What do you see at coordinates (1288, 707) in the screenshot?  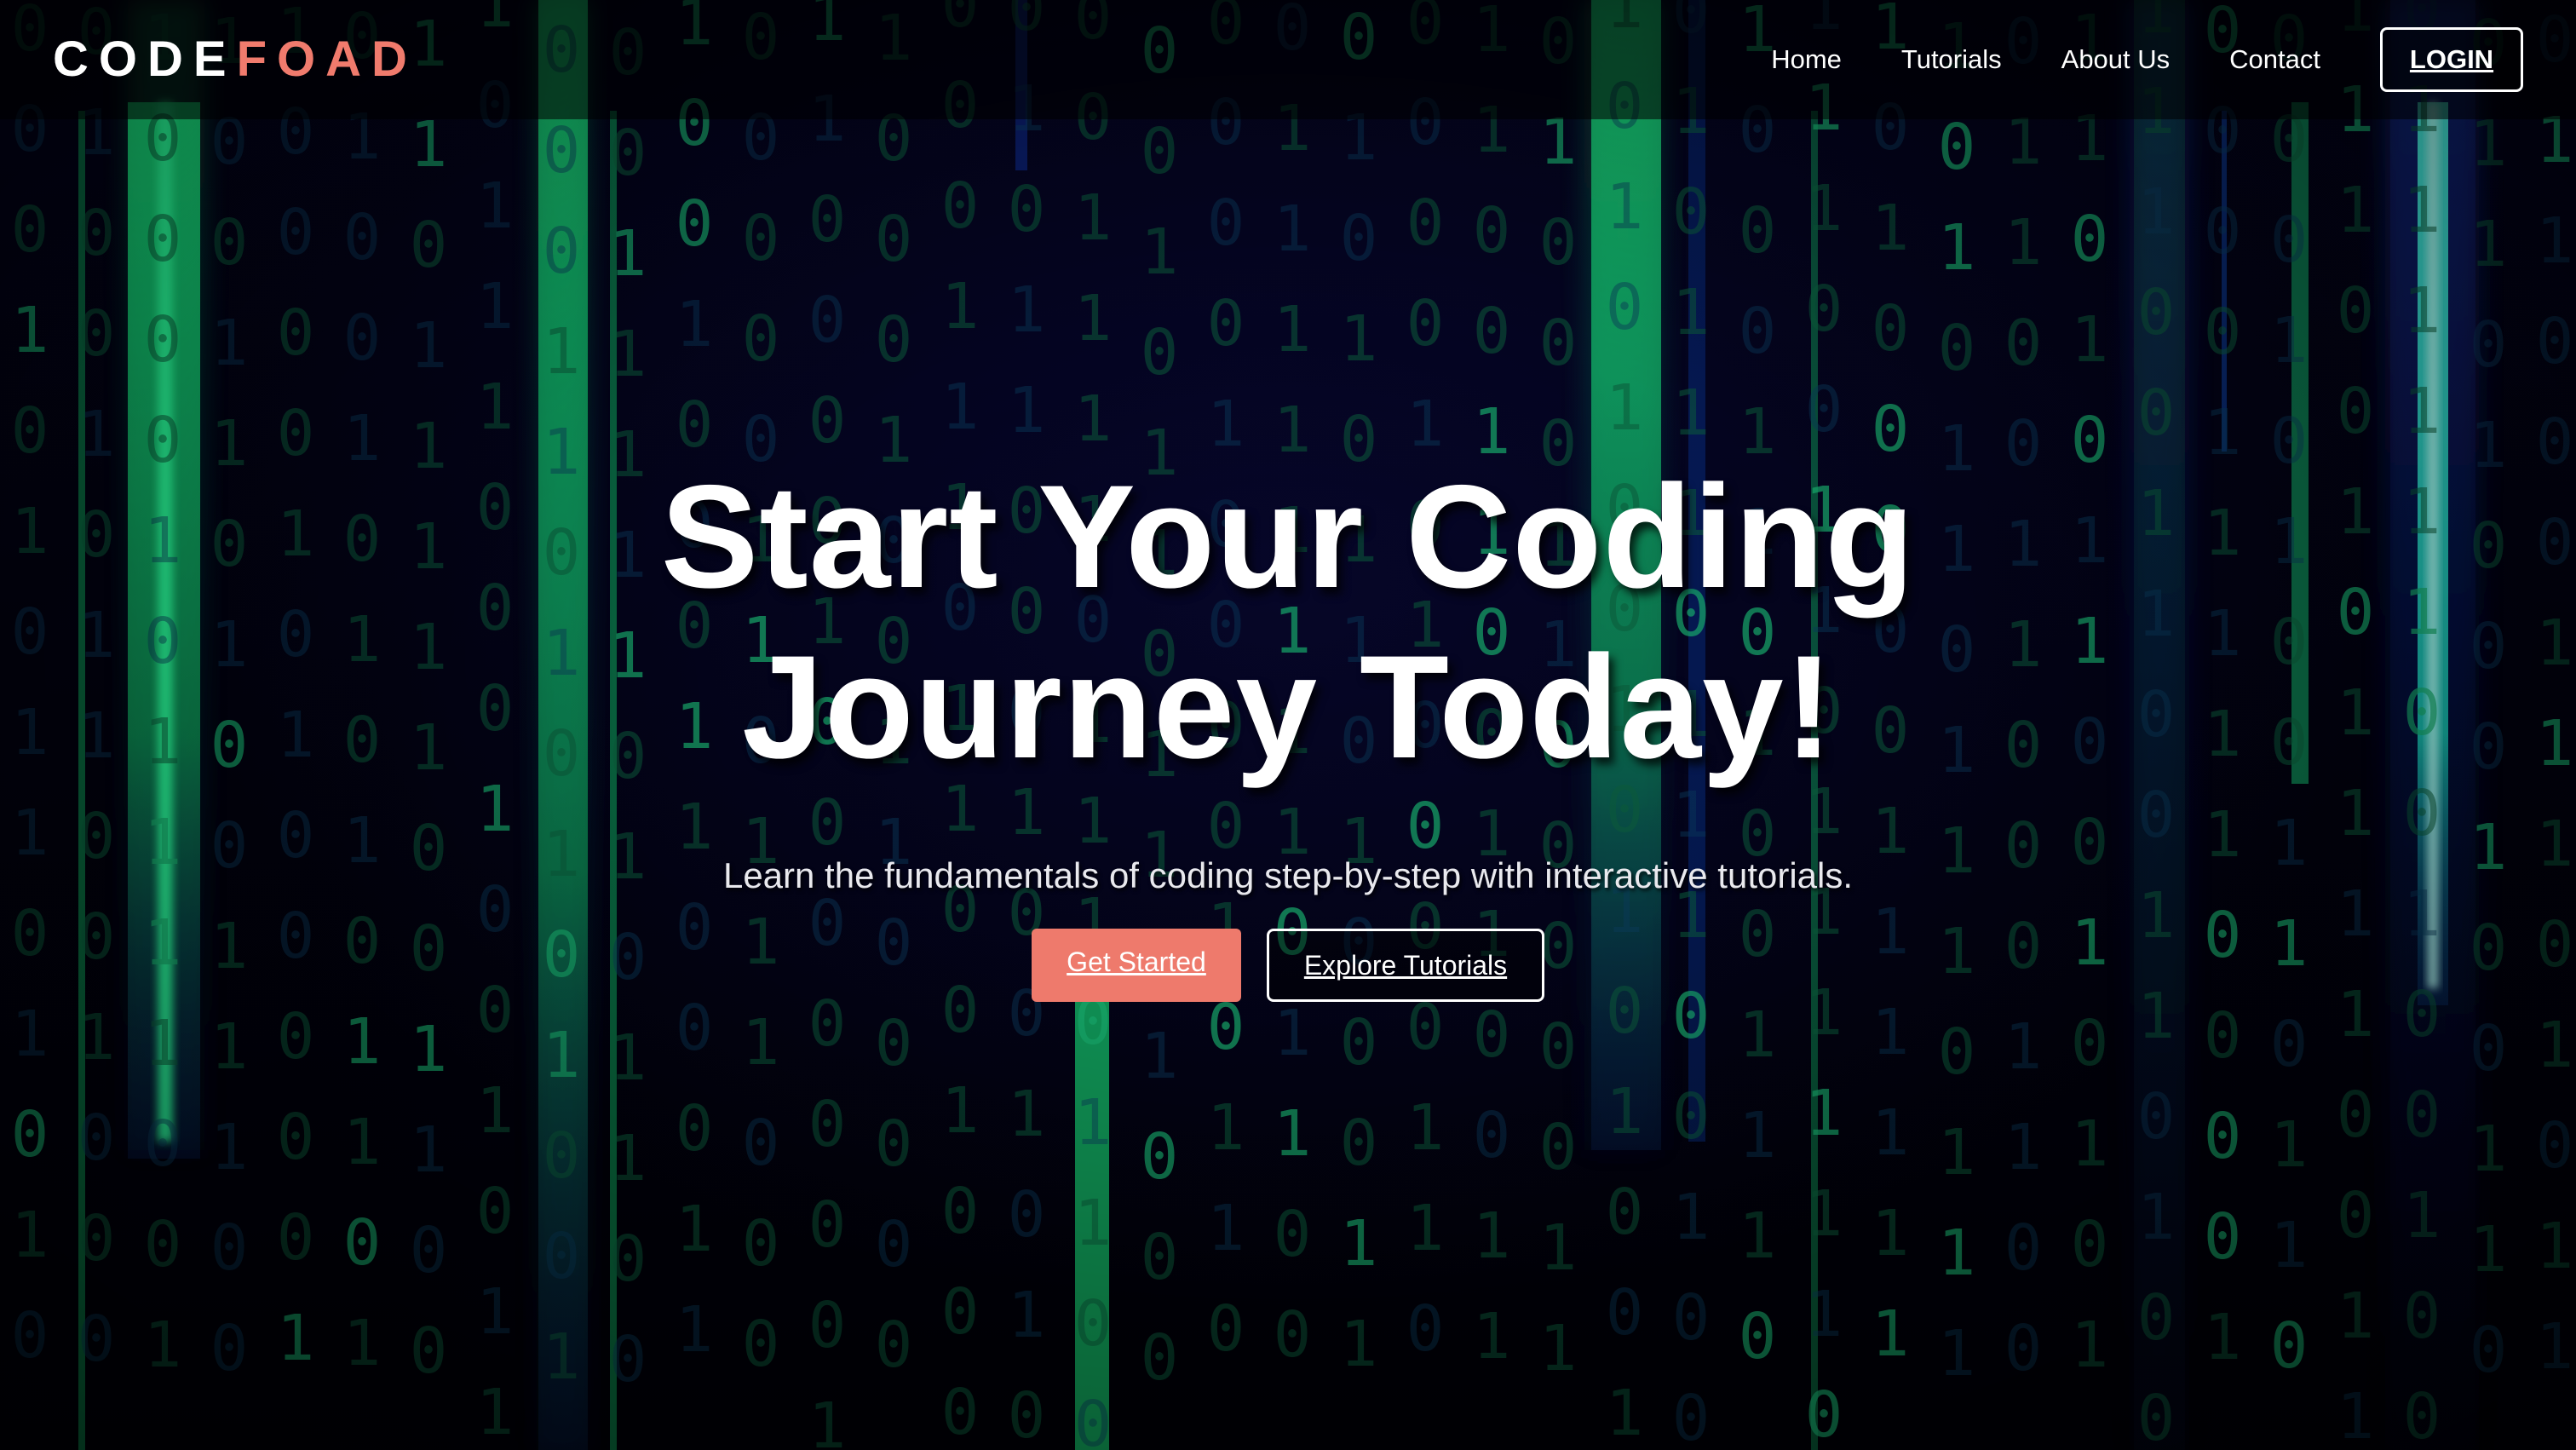 I see `hero-title-line-2: Journey Today!` at bounding box center [1288, 707].